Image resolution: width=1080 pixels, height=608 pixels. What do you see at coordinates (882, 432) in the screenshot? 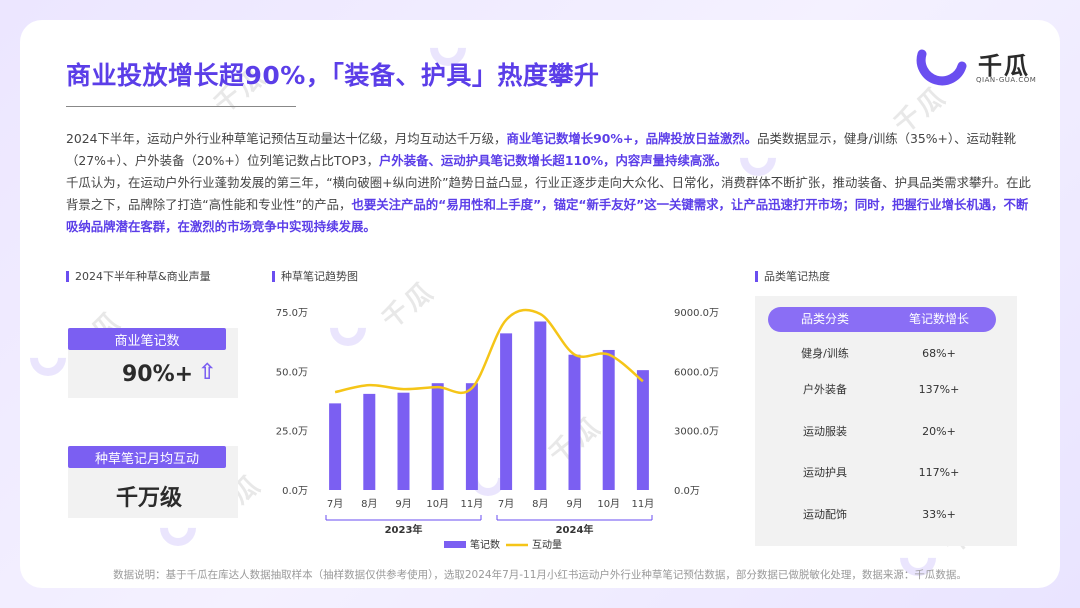
I see `table-row: 运动服装 20%+` at bounding box center [882, 432].